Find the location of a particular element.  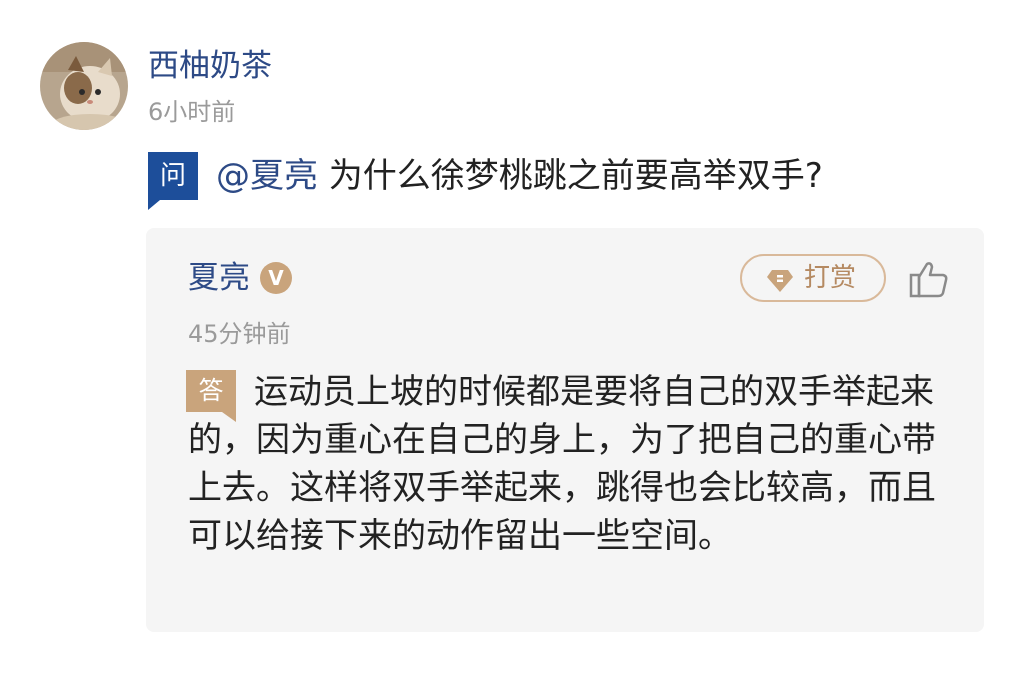

question: 问 @夏亮 为什么徐梦桃跳之前要高举双手? is located at coordinates (568, 181).